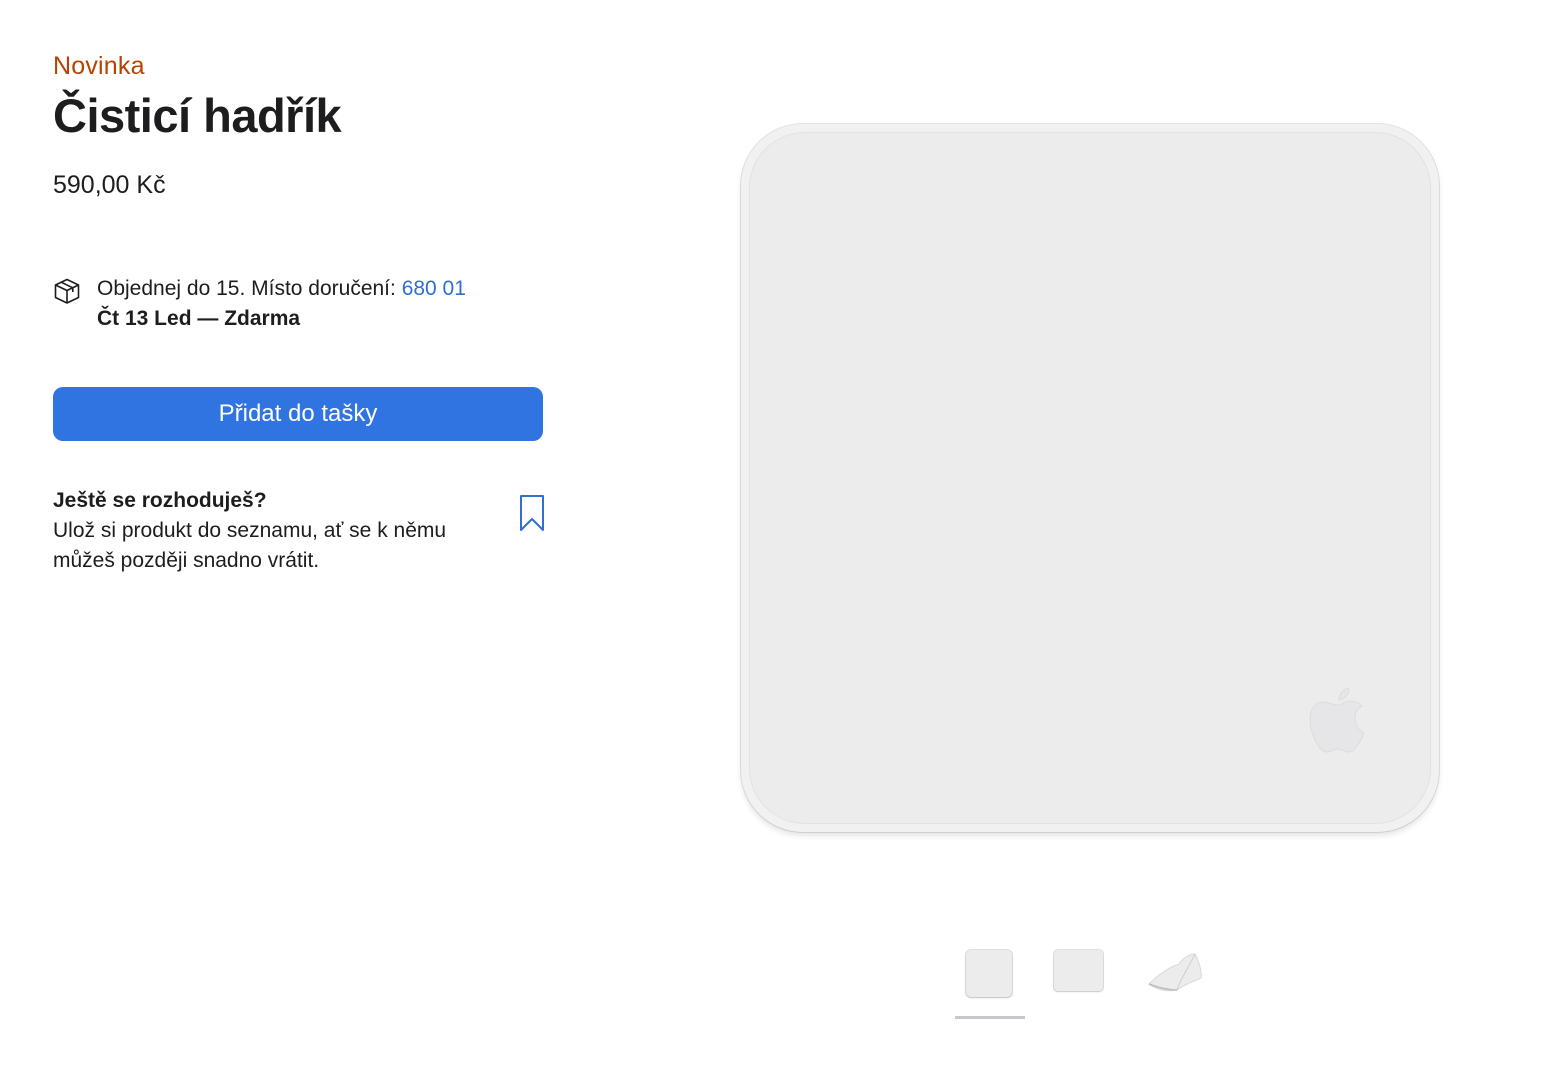 The width and height of the screenshot is (1546, 1090). What do you see at coordinates (989, 973) in the screenshot?
I see `thumbnail-1-image` at bounding box center [989, 973].